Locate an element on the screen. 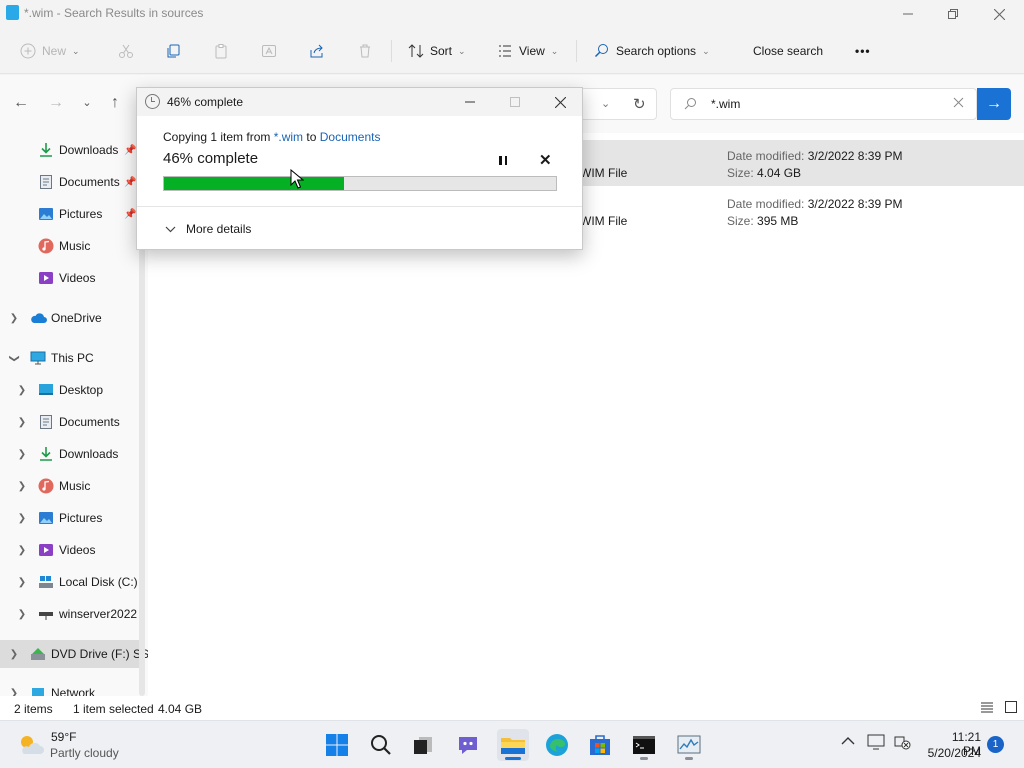 Image resolution: width=1024 pixels, height=768 pixels. restore-button is located at coordinates (953, 14).